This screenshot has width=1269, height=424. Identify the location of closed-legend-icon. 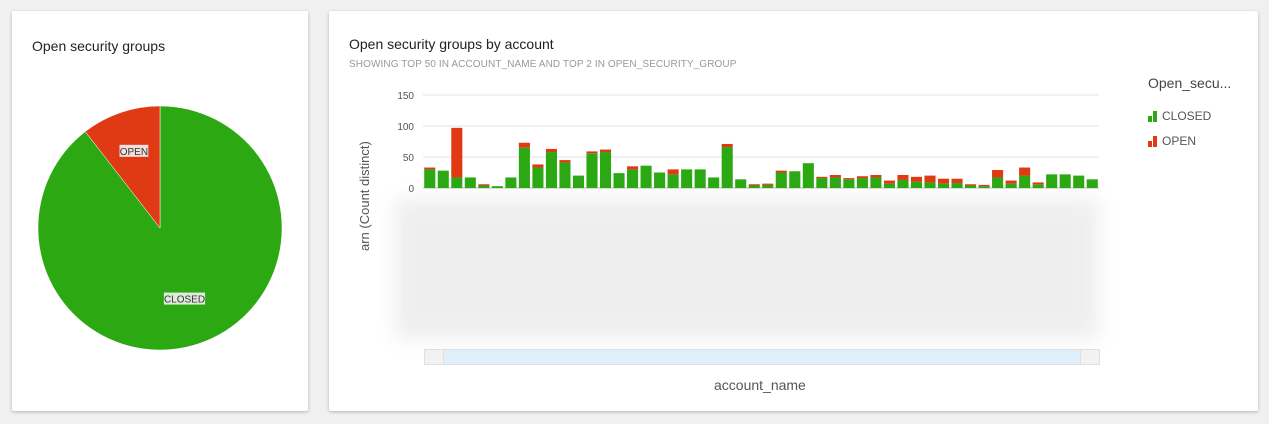
(1153, 116).